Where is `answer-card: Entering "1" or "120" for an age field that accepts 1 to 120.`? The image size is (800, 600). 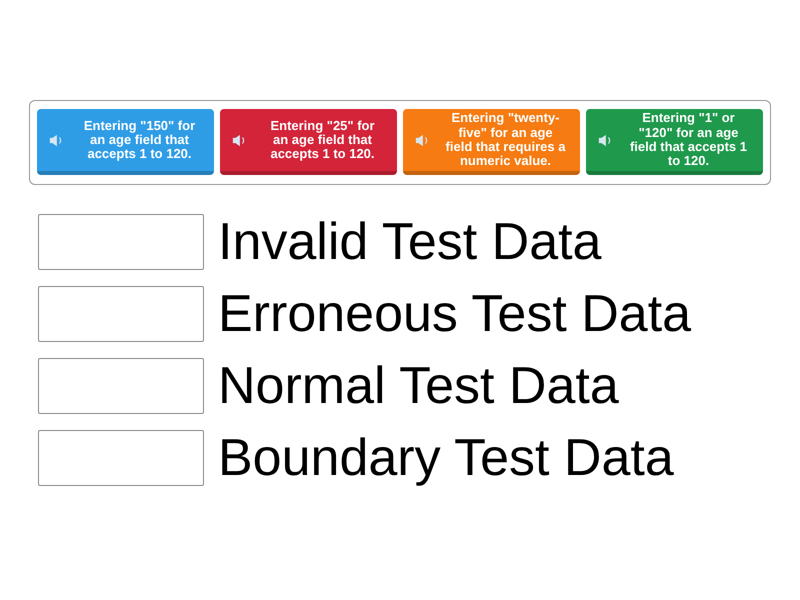
answer-card: Entering "1" or "120" for an age field that accepts 1 to 120. is located at coordinates (674, 142).